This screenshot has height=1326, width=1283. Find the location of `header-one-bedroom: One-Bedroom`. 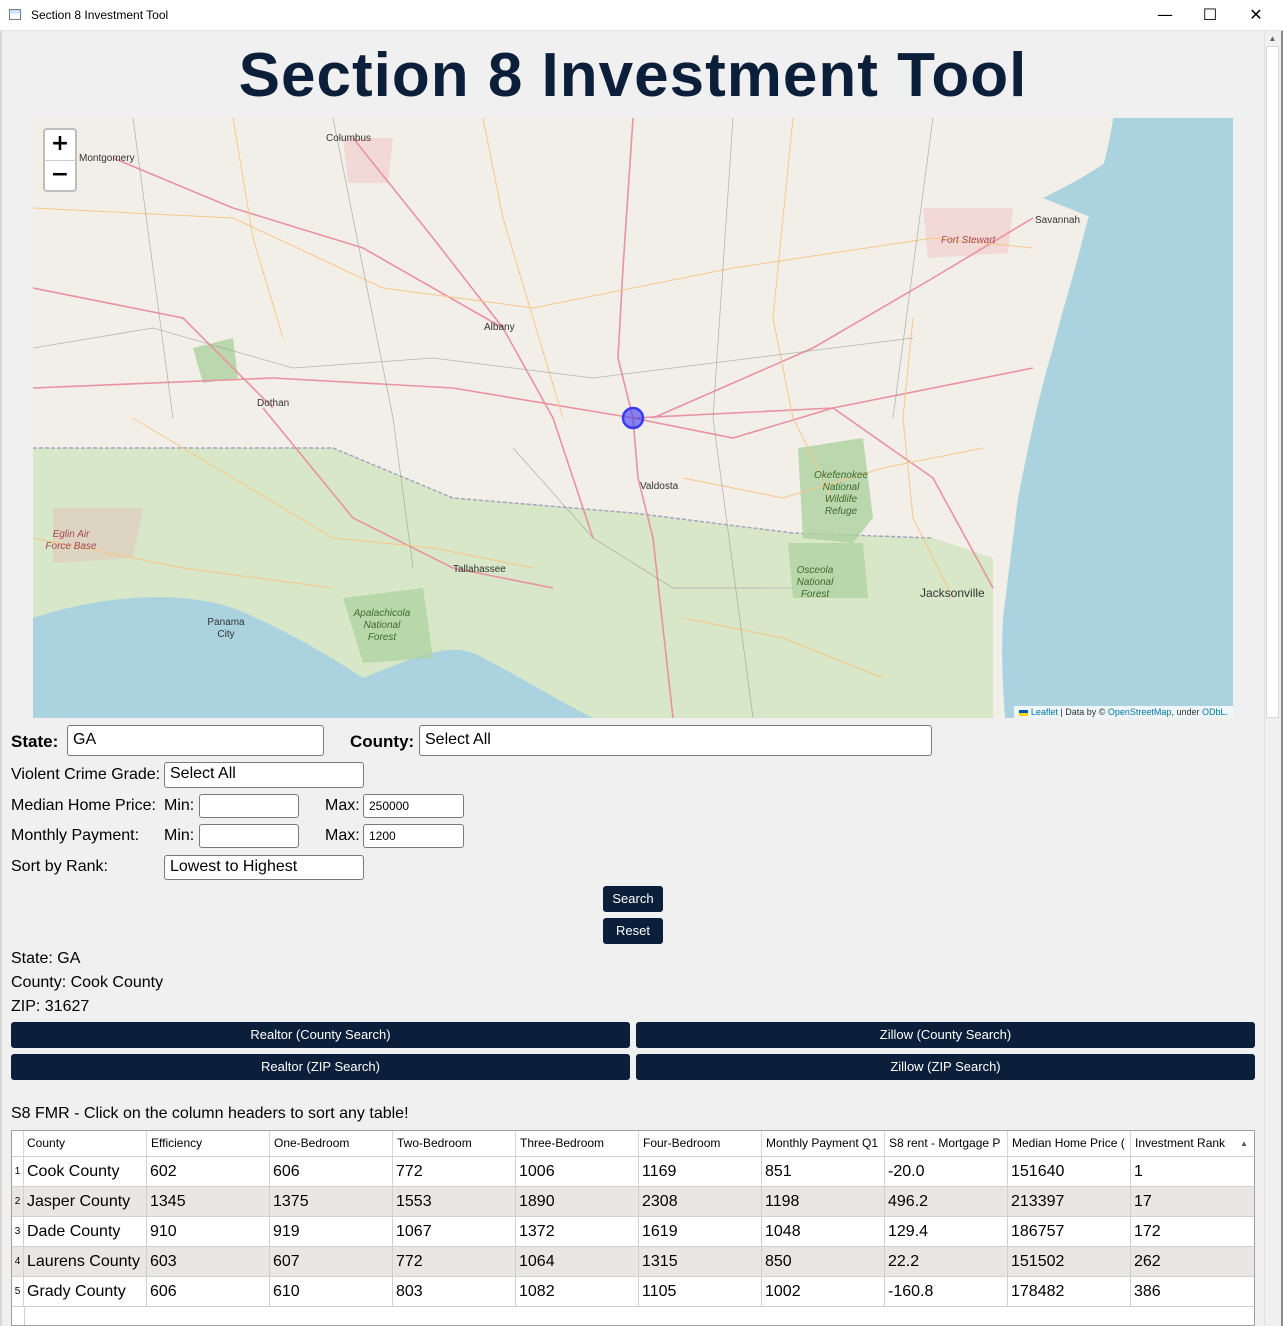

header-one-bedroom: One-Bedroom is located at coordinates (331, 1143).